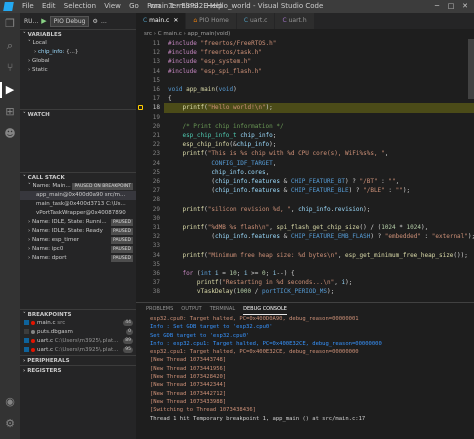 This screenshot has width=474, height=439. Describe the element at coordinates (112, 6) in the screenshot. I see `menu-view: View` at that location.